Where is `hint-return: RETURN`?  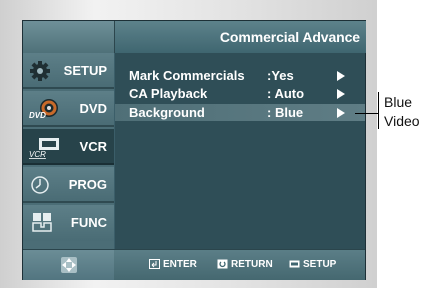 hint-return: RETURN is located at coordinates (245, 264).